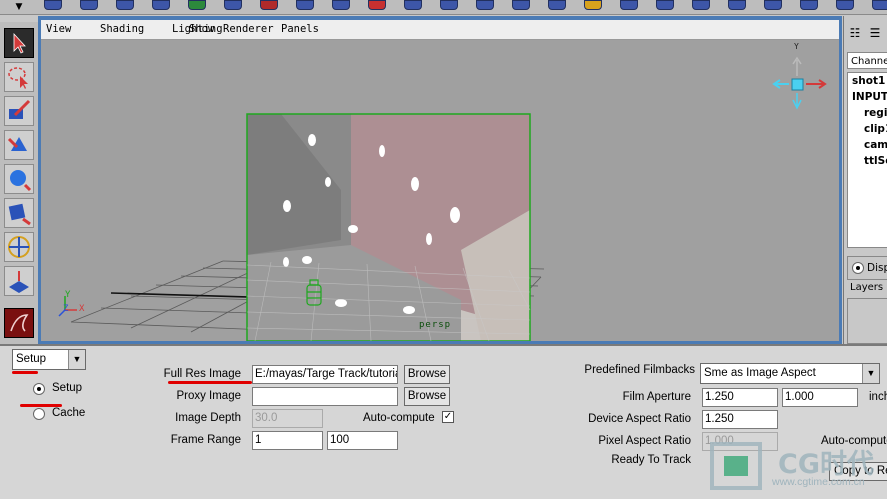 Image resolution: width=887 pixels, height=499 pixels. What do you see at coordinates (362, 440) in the screenshot?
I see `frame-range-end-field: 100` at bounding box center [362, 440].